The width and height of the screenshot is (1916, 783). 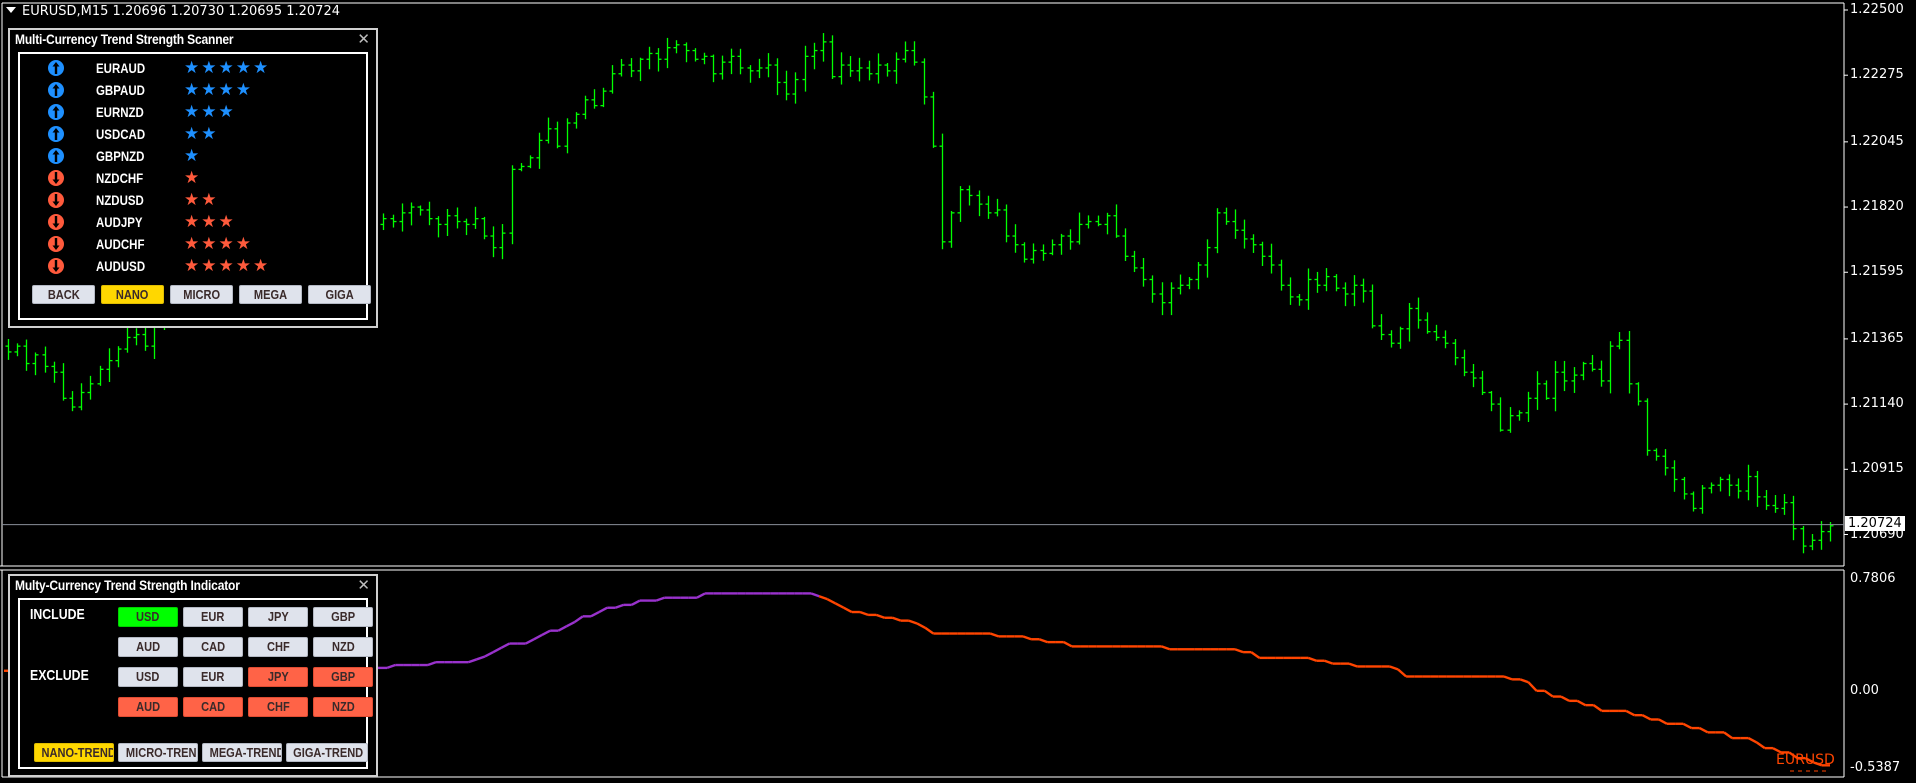 I want to click on indicator-panel-title: Multy-Currency Trend Strength Indicator, so click(x=127, y=585).